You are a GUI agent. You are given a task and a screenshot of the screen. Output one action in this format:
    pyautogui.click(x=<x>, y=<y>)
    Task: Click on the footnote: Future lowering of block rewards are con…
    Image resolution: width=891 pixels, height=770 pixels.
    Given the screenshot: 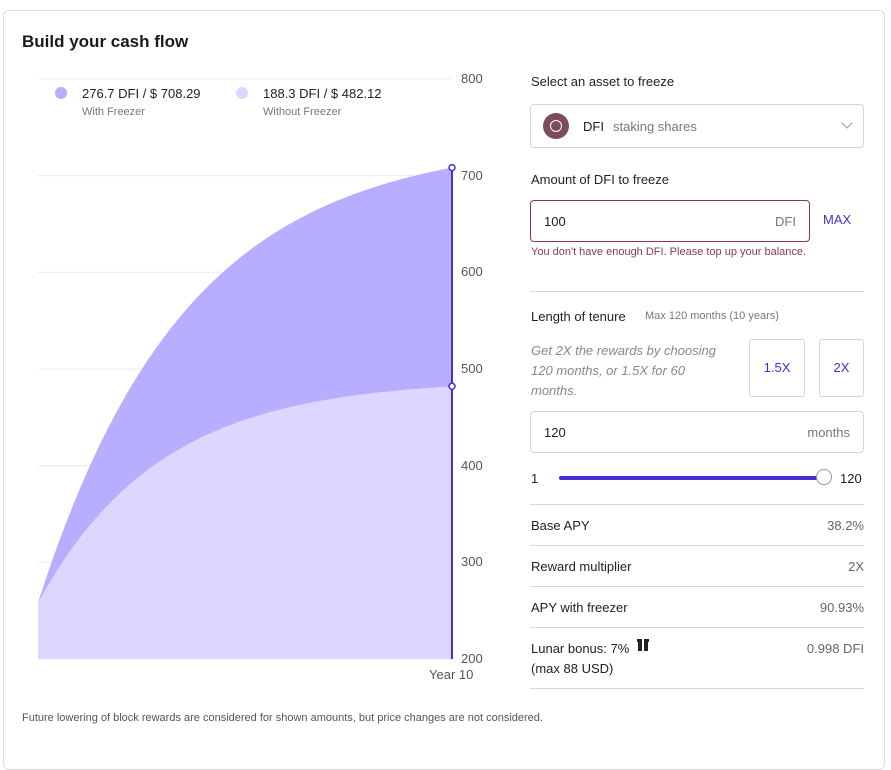 What is the action you would take?
    pyautogui.click(x=282, y=718)
    